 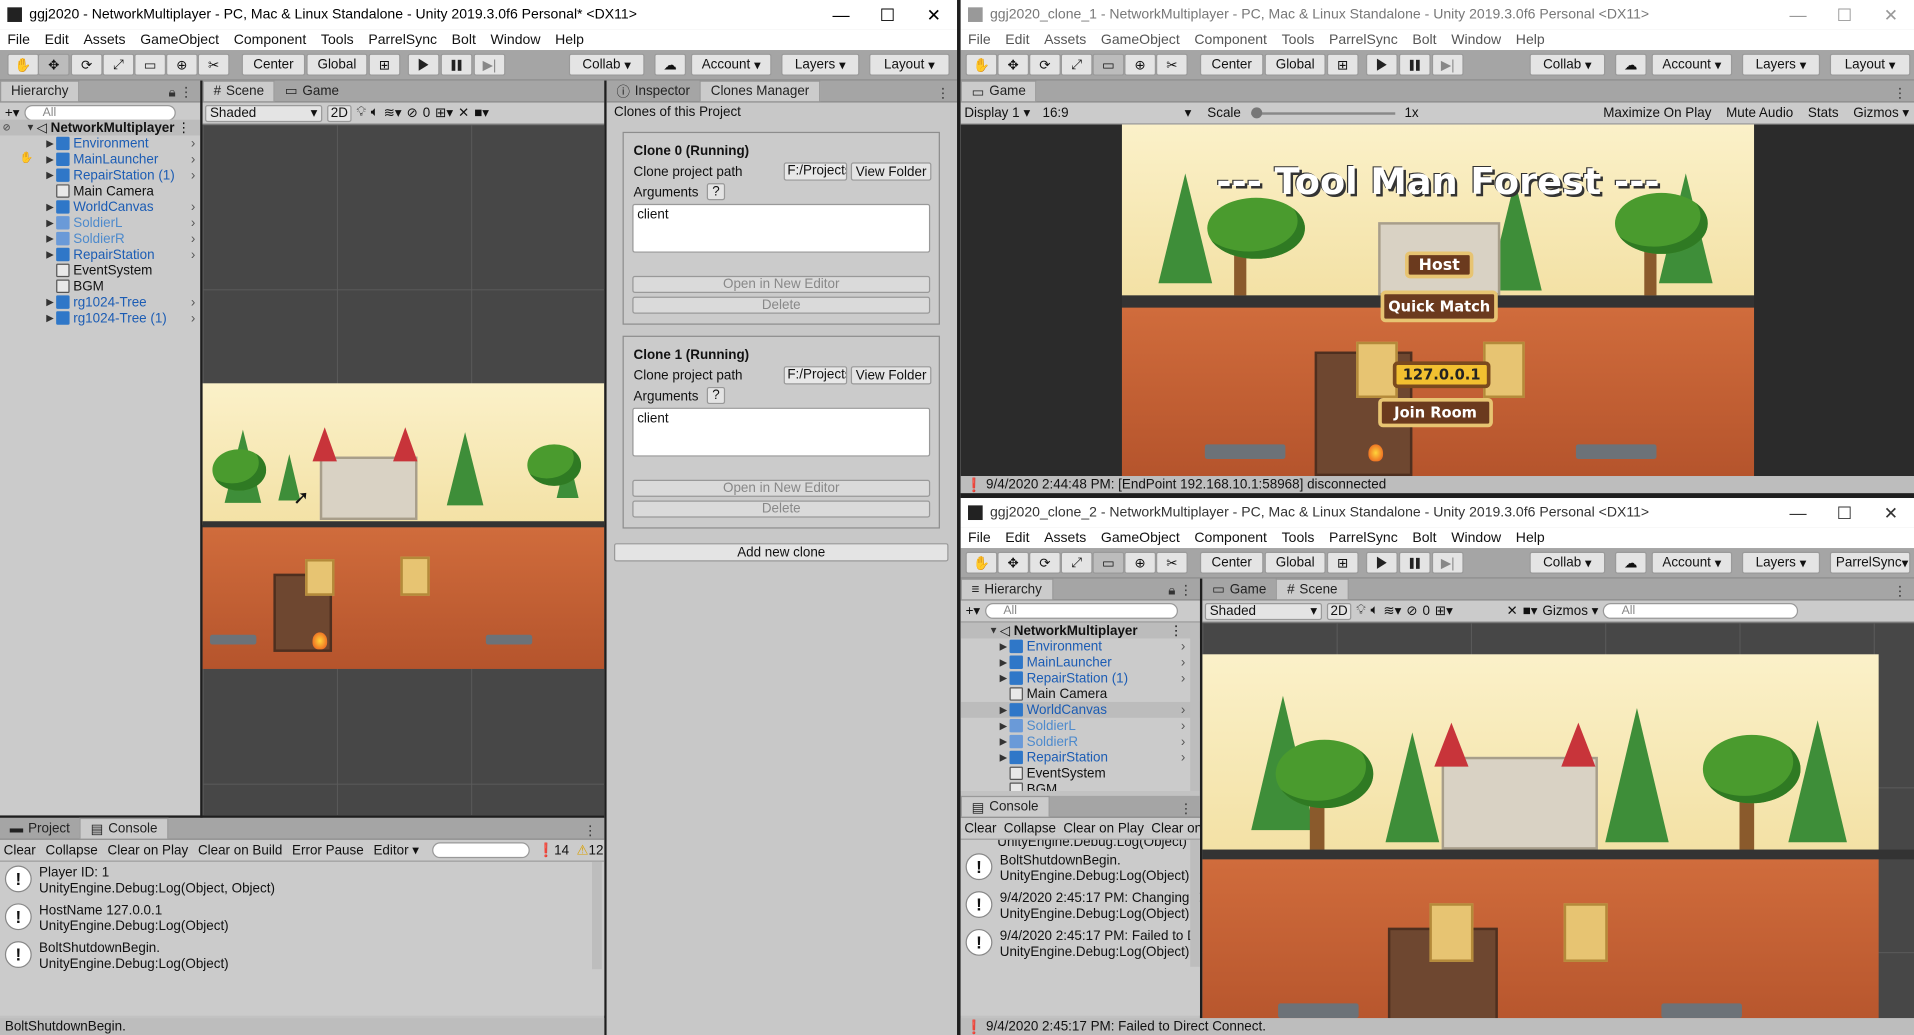 I want to click on clone2-scene-viewport, so click(x=1558, y=828).